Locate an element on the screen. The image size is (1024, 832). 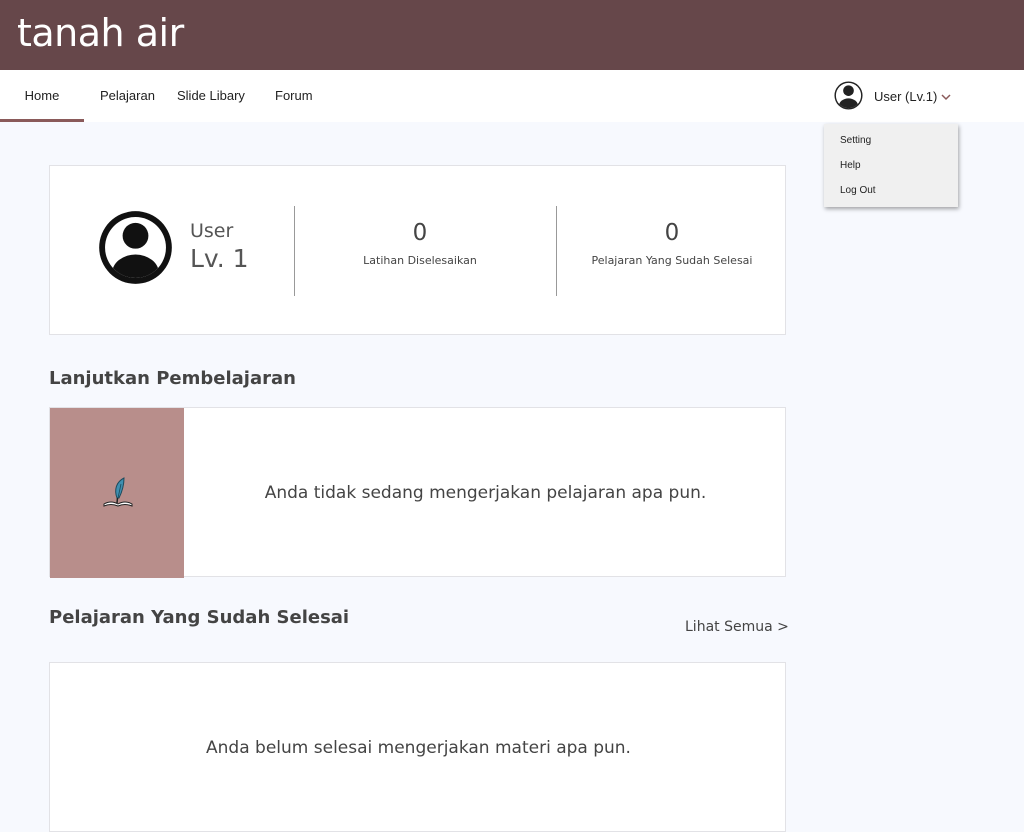
stat-lessons-completed: 0 Pelajaran Yang Sudah Selesai is located at coordinates (672, 243).